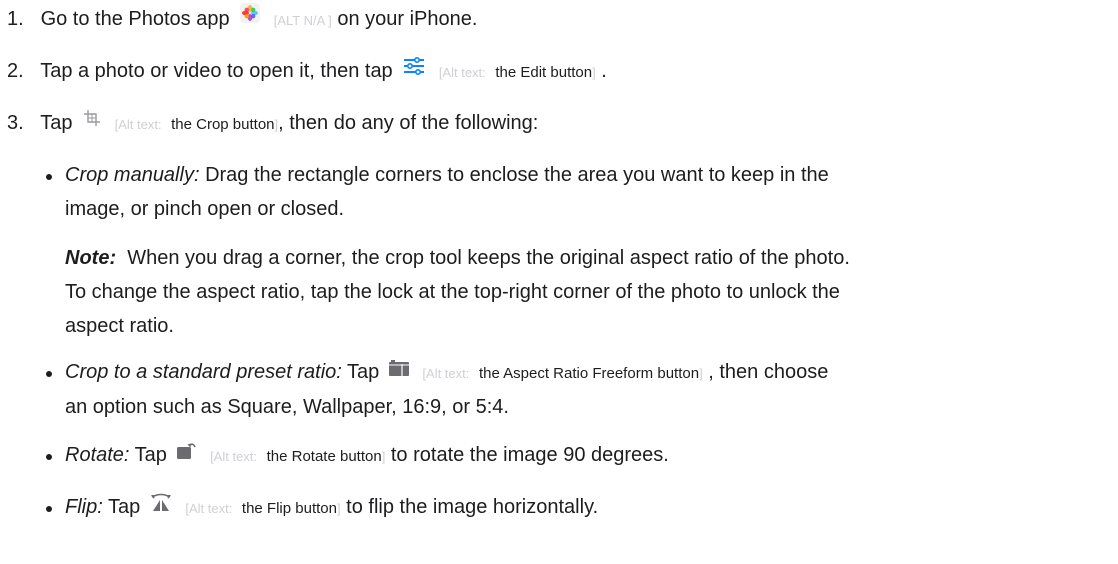 Image resolution: width=1118 pixels, height=564 pixels. Describe the element at coordinates (408, 123) in the screenshot. I see `step-text-after: , then do any of the following:` at that location.